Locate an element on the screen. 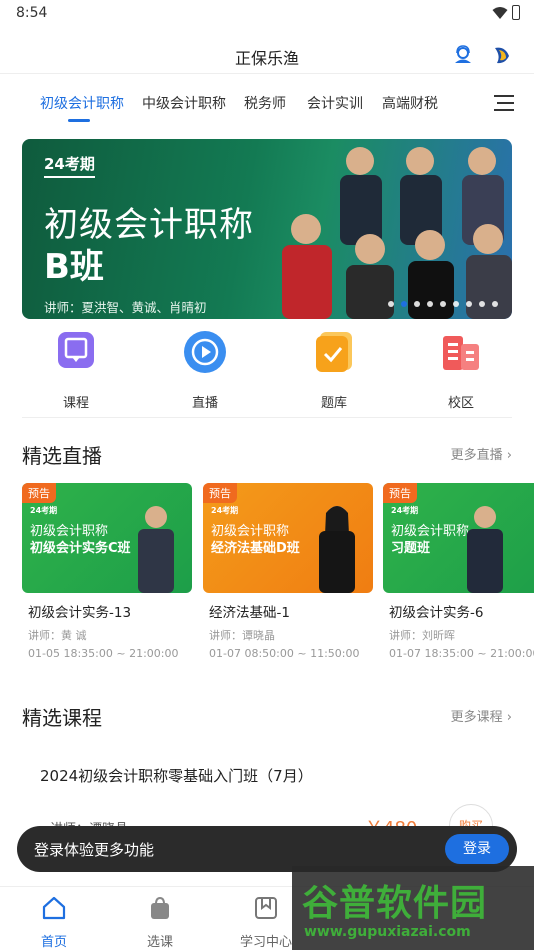 The image size is (534, 950). menu-icon is located at coordinates (504, 103).